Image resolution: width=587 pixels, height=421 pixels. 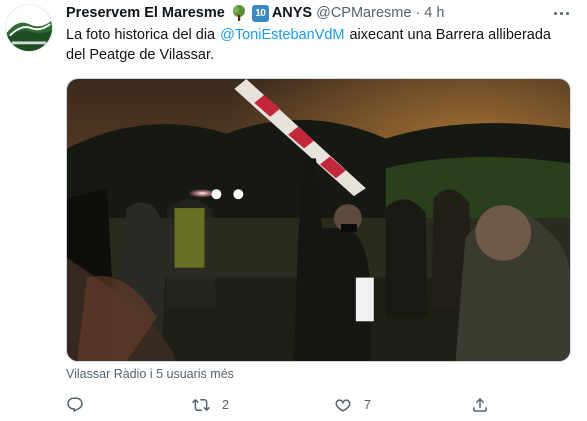 I want to click on retweet-icon, so click(x=201, y=405).